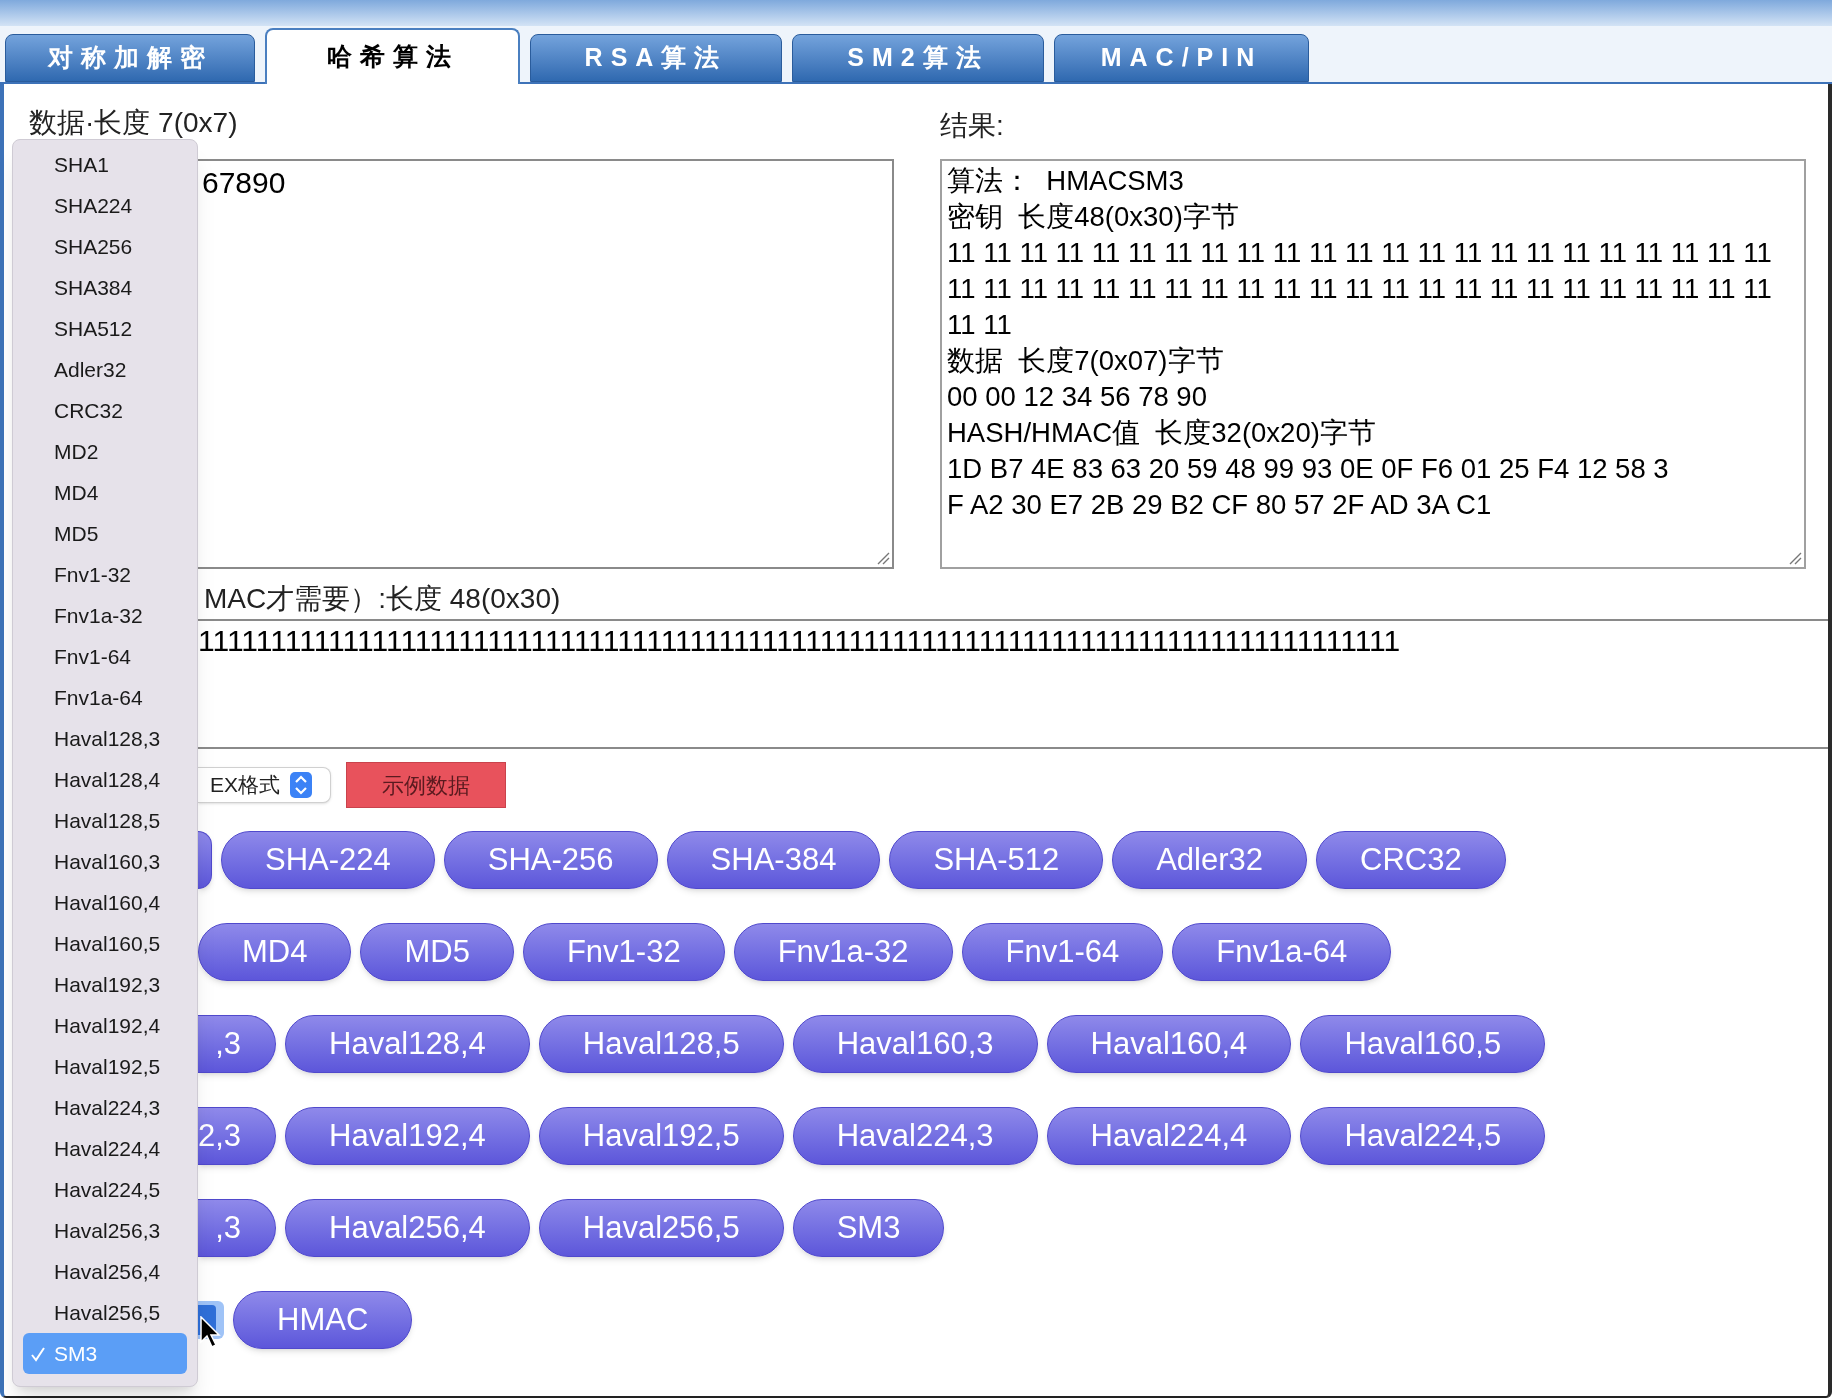 Image resolution: width=1832 pixels, height=1400 pixels. What do you see at coordinates (773, 860) in the screenshot?
I see `algorithm-button: SHA-384` at bounding box center [773, 860].